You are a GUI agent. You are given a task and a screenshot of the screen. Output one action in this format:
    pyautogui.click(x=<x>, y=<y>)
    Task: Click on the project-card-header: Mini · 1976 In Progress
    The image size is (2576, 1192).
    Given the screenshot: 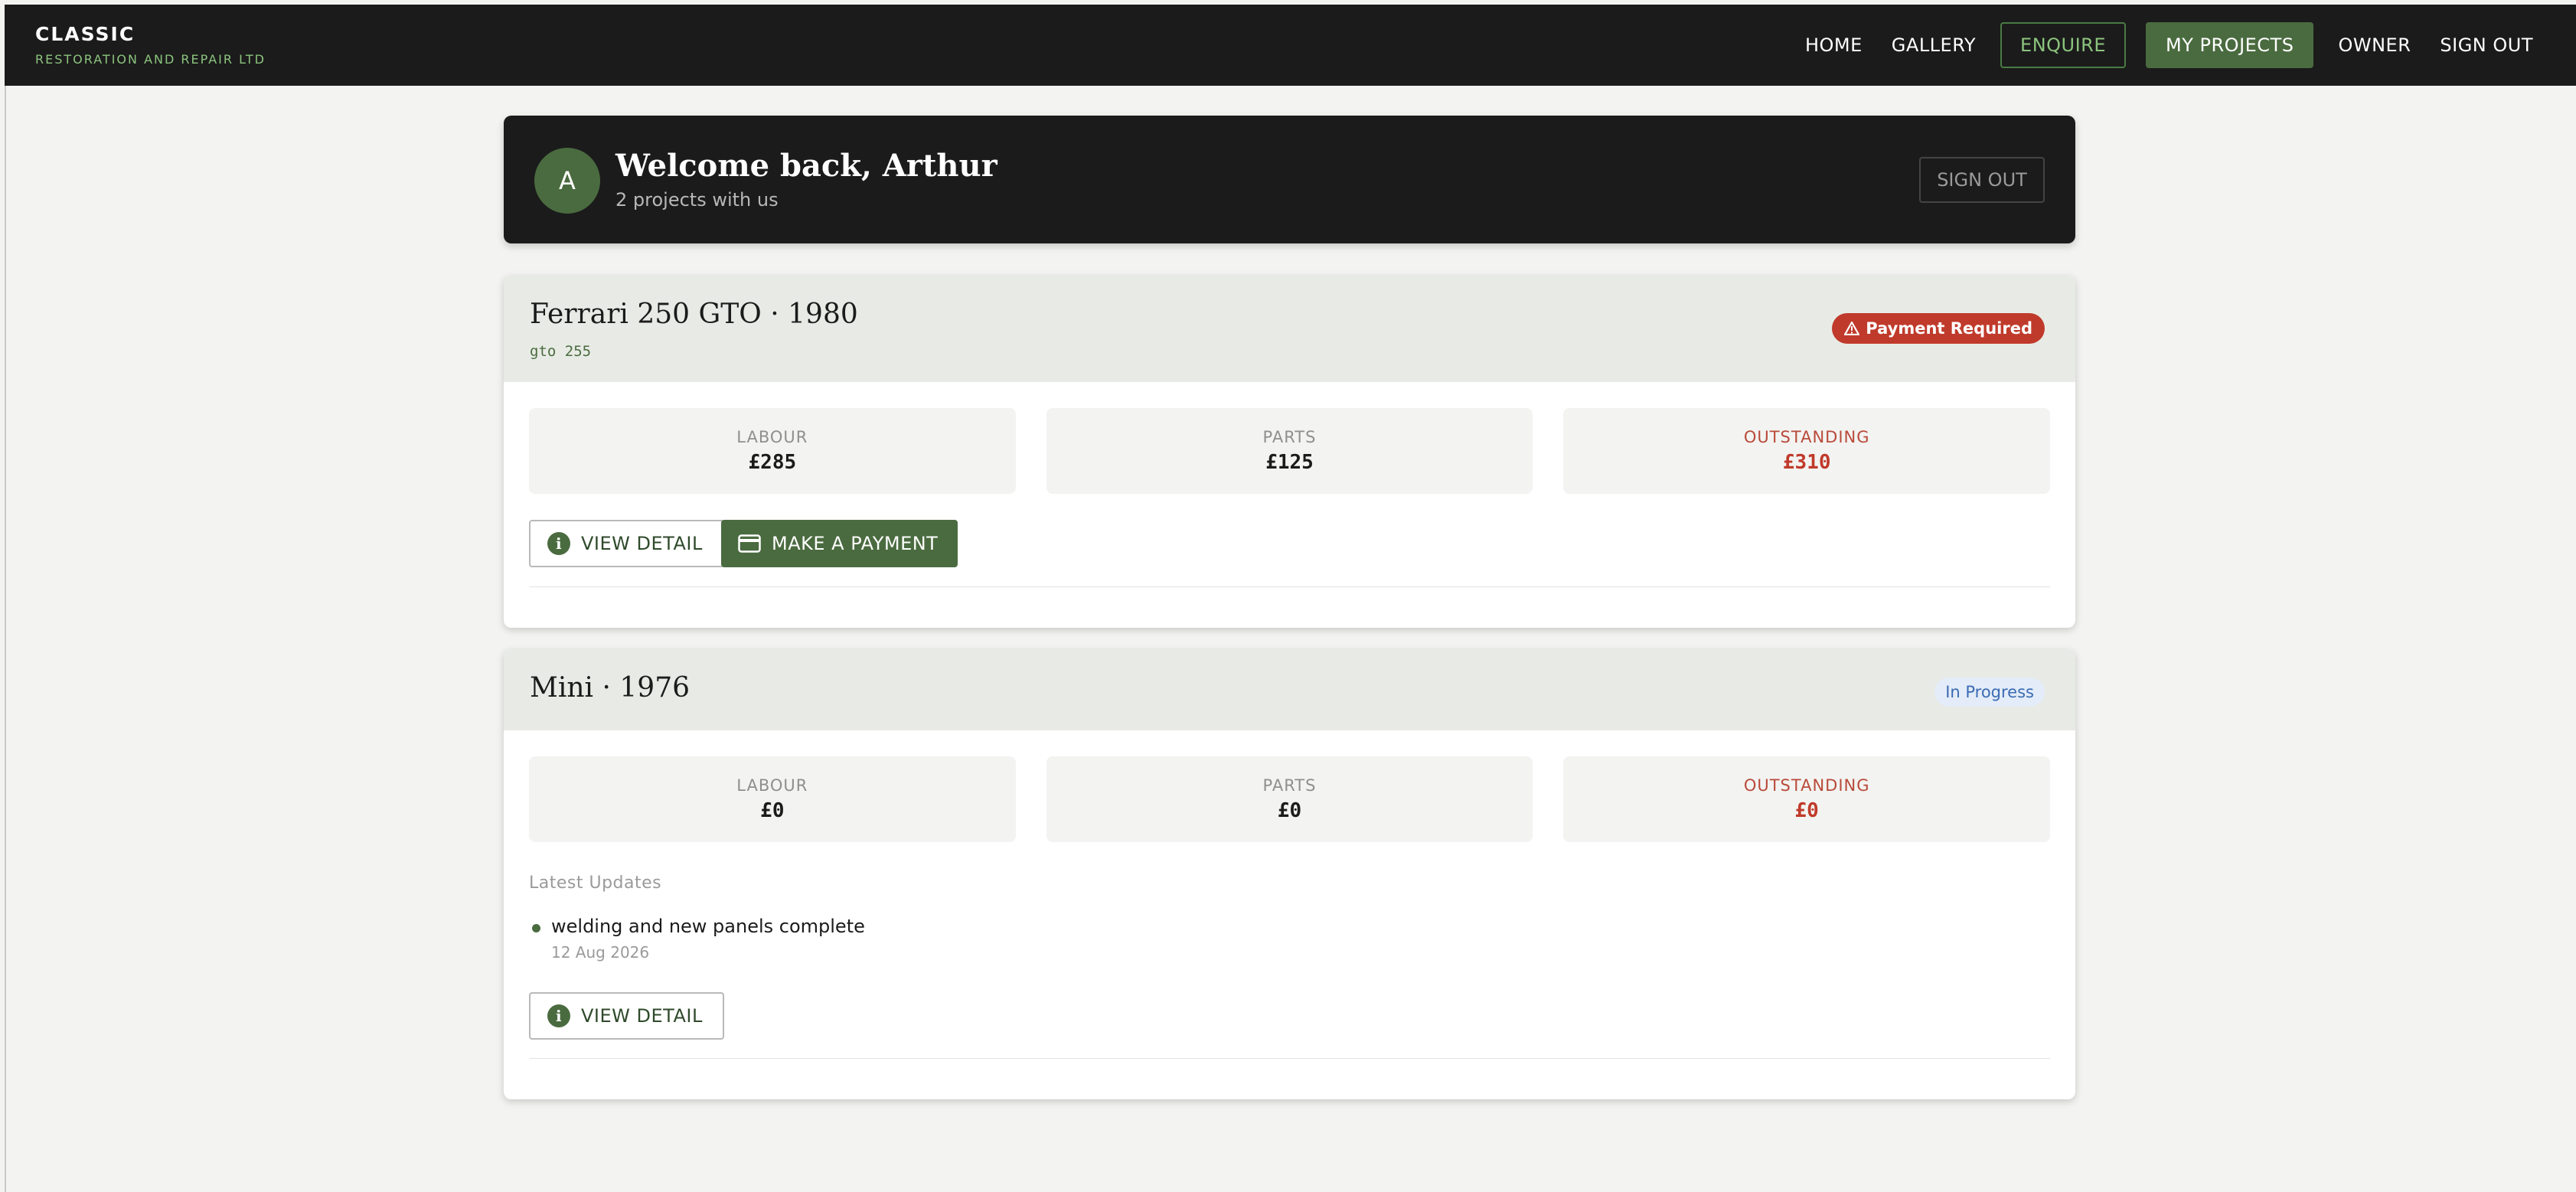 What is the action you would take?
    pyautogui.click(x=1289, y=690)
    